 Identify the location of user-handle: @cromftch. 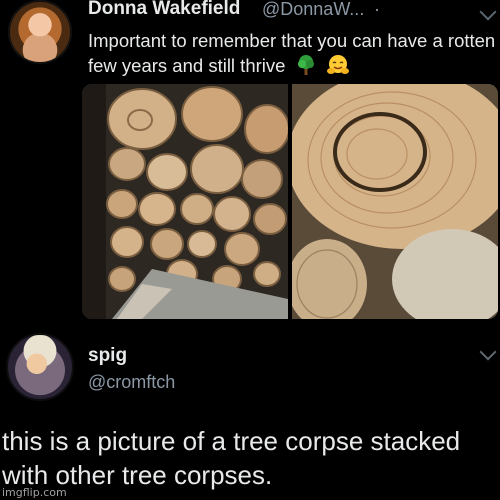
(131, 382).